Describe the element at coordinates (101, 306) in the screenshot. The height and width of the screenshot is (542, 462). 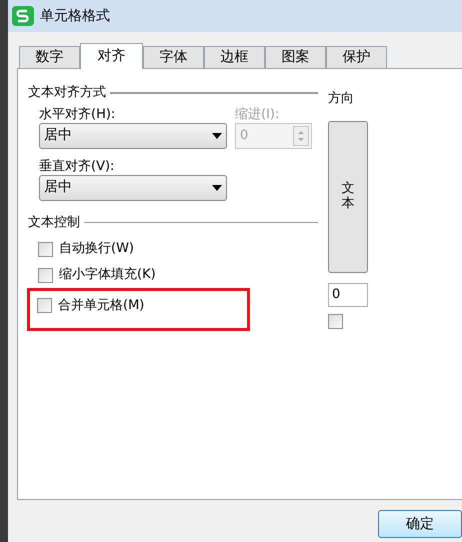
I see `checkbox-label: 合并单元格(M)` at that location.